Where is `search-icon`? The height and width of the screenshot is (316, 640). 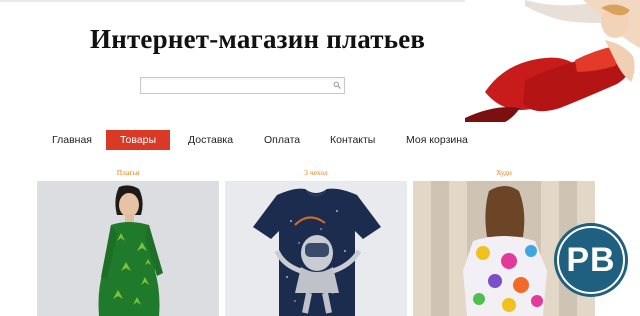 search-icon is located at coordinates (337, 85).